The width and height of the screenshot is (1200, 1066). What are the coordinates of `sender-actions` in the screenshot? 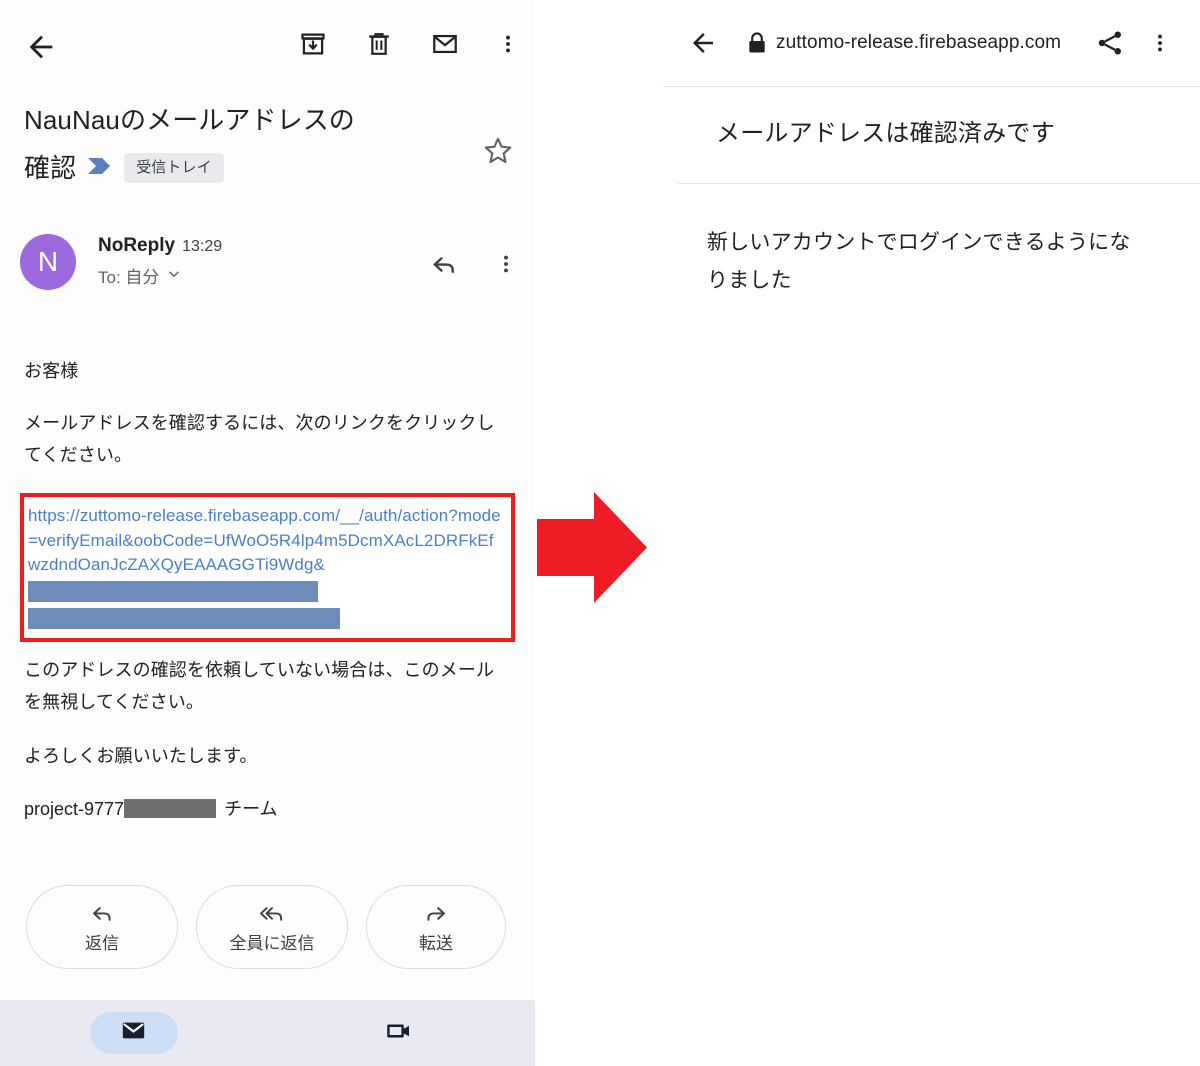 It's located at (473, 266).